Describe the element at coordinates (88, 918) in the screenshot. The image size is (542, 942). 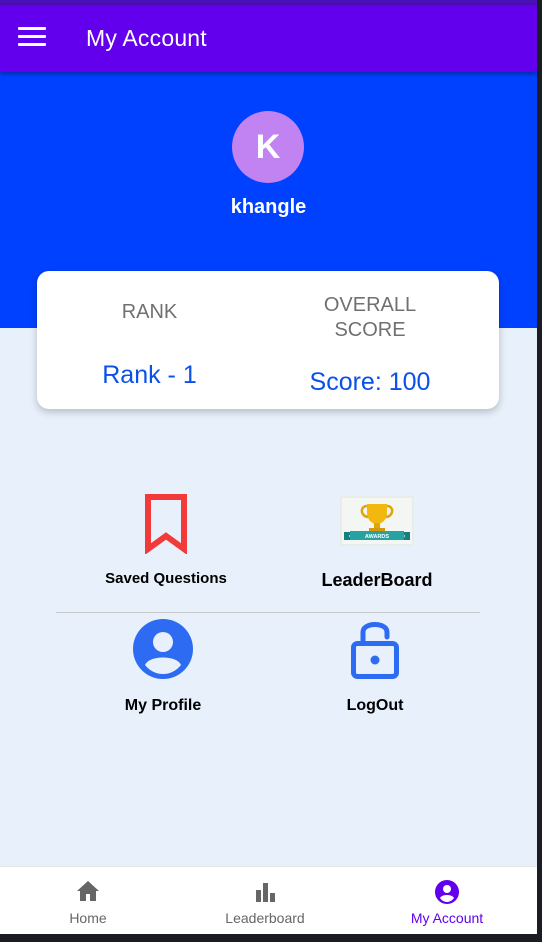
I see `nav-home-label: Home` at that location.